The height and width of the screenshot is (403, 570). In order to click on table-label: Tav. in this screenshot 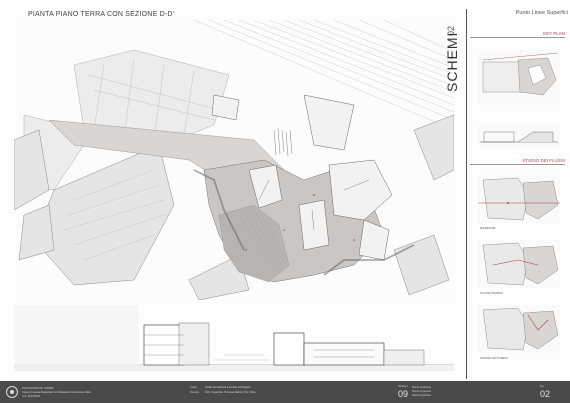, I will do `click(542, 386)`.